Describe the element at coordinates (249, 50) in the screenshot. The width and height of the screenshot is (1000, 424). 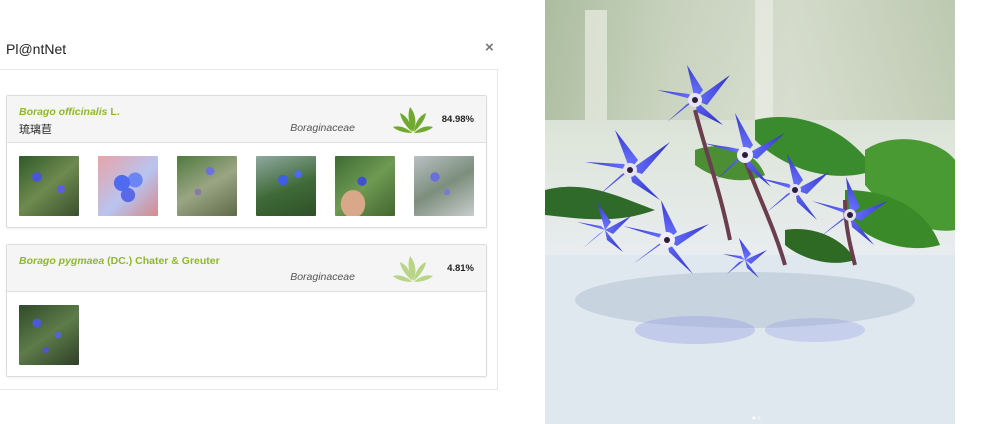
I see `panel-header: Pl@ntNet ×` at that location.